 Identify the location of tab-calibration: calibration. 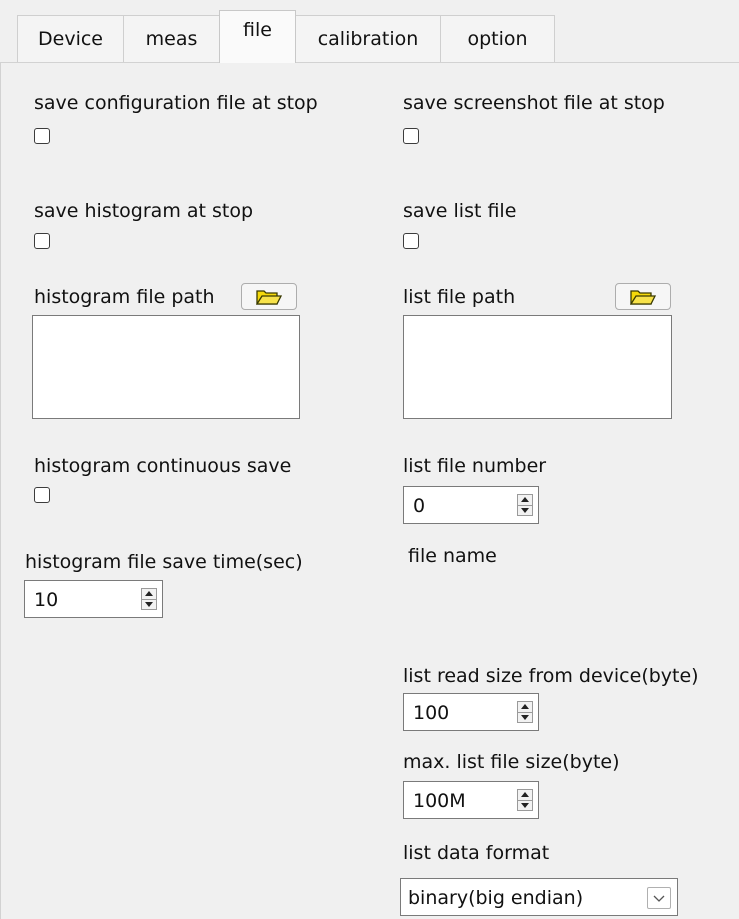
(368, 38).